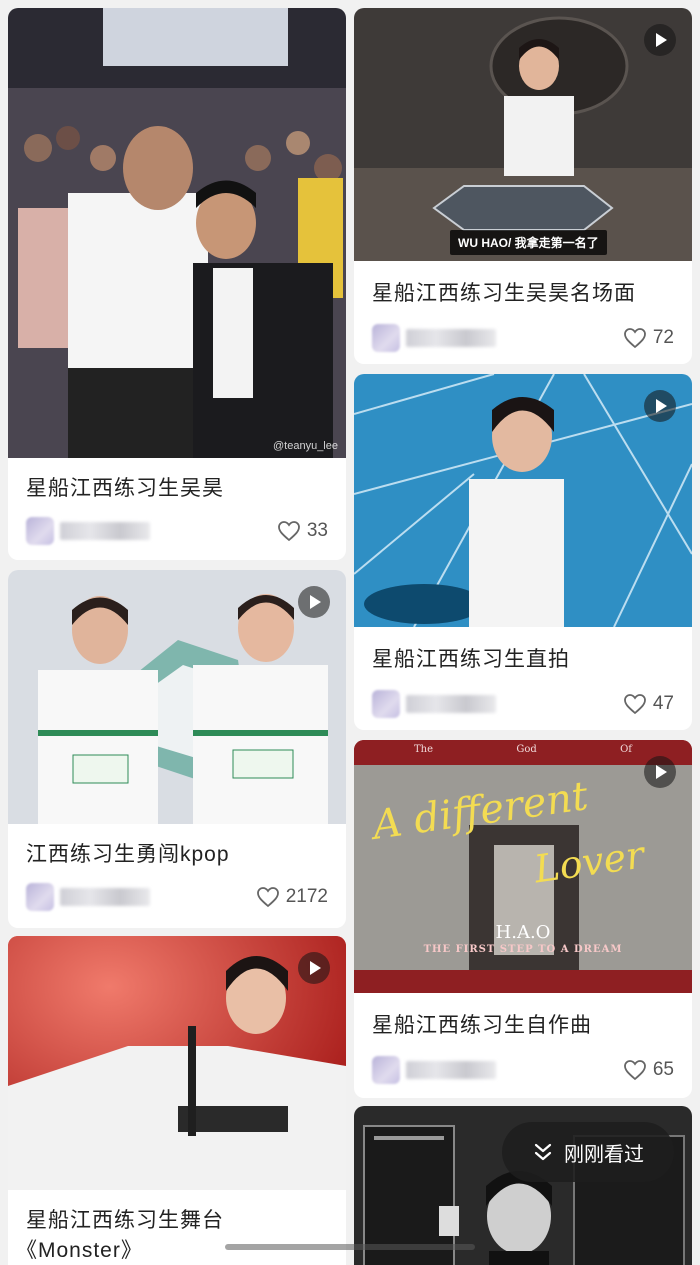  I want to click on like-counter: 47, so click(648, 704).